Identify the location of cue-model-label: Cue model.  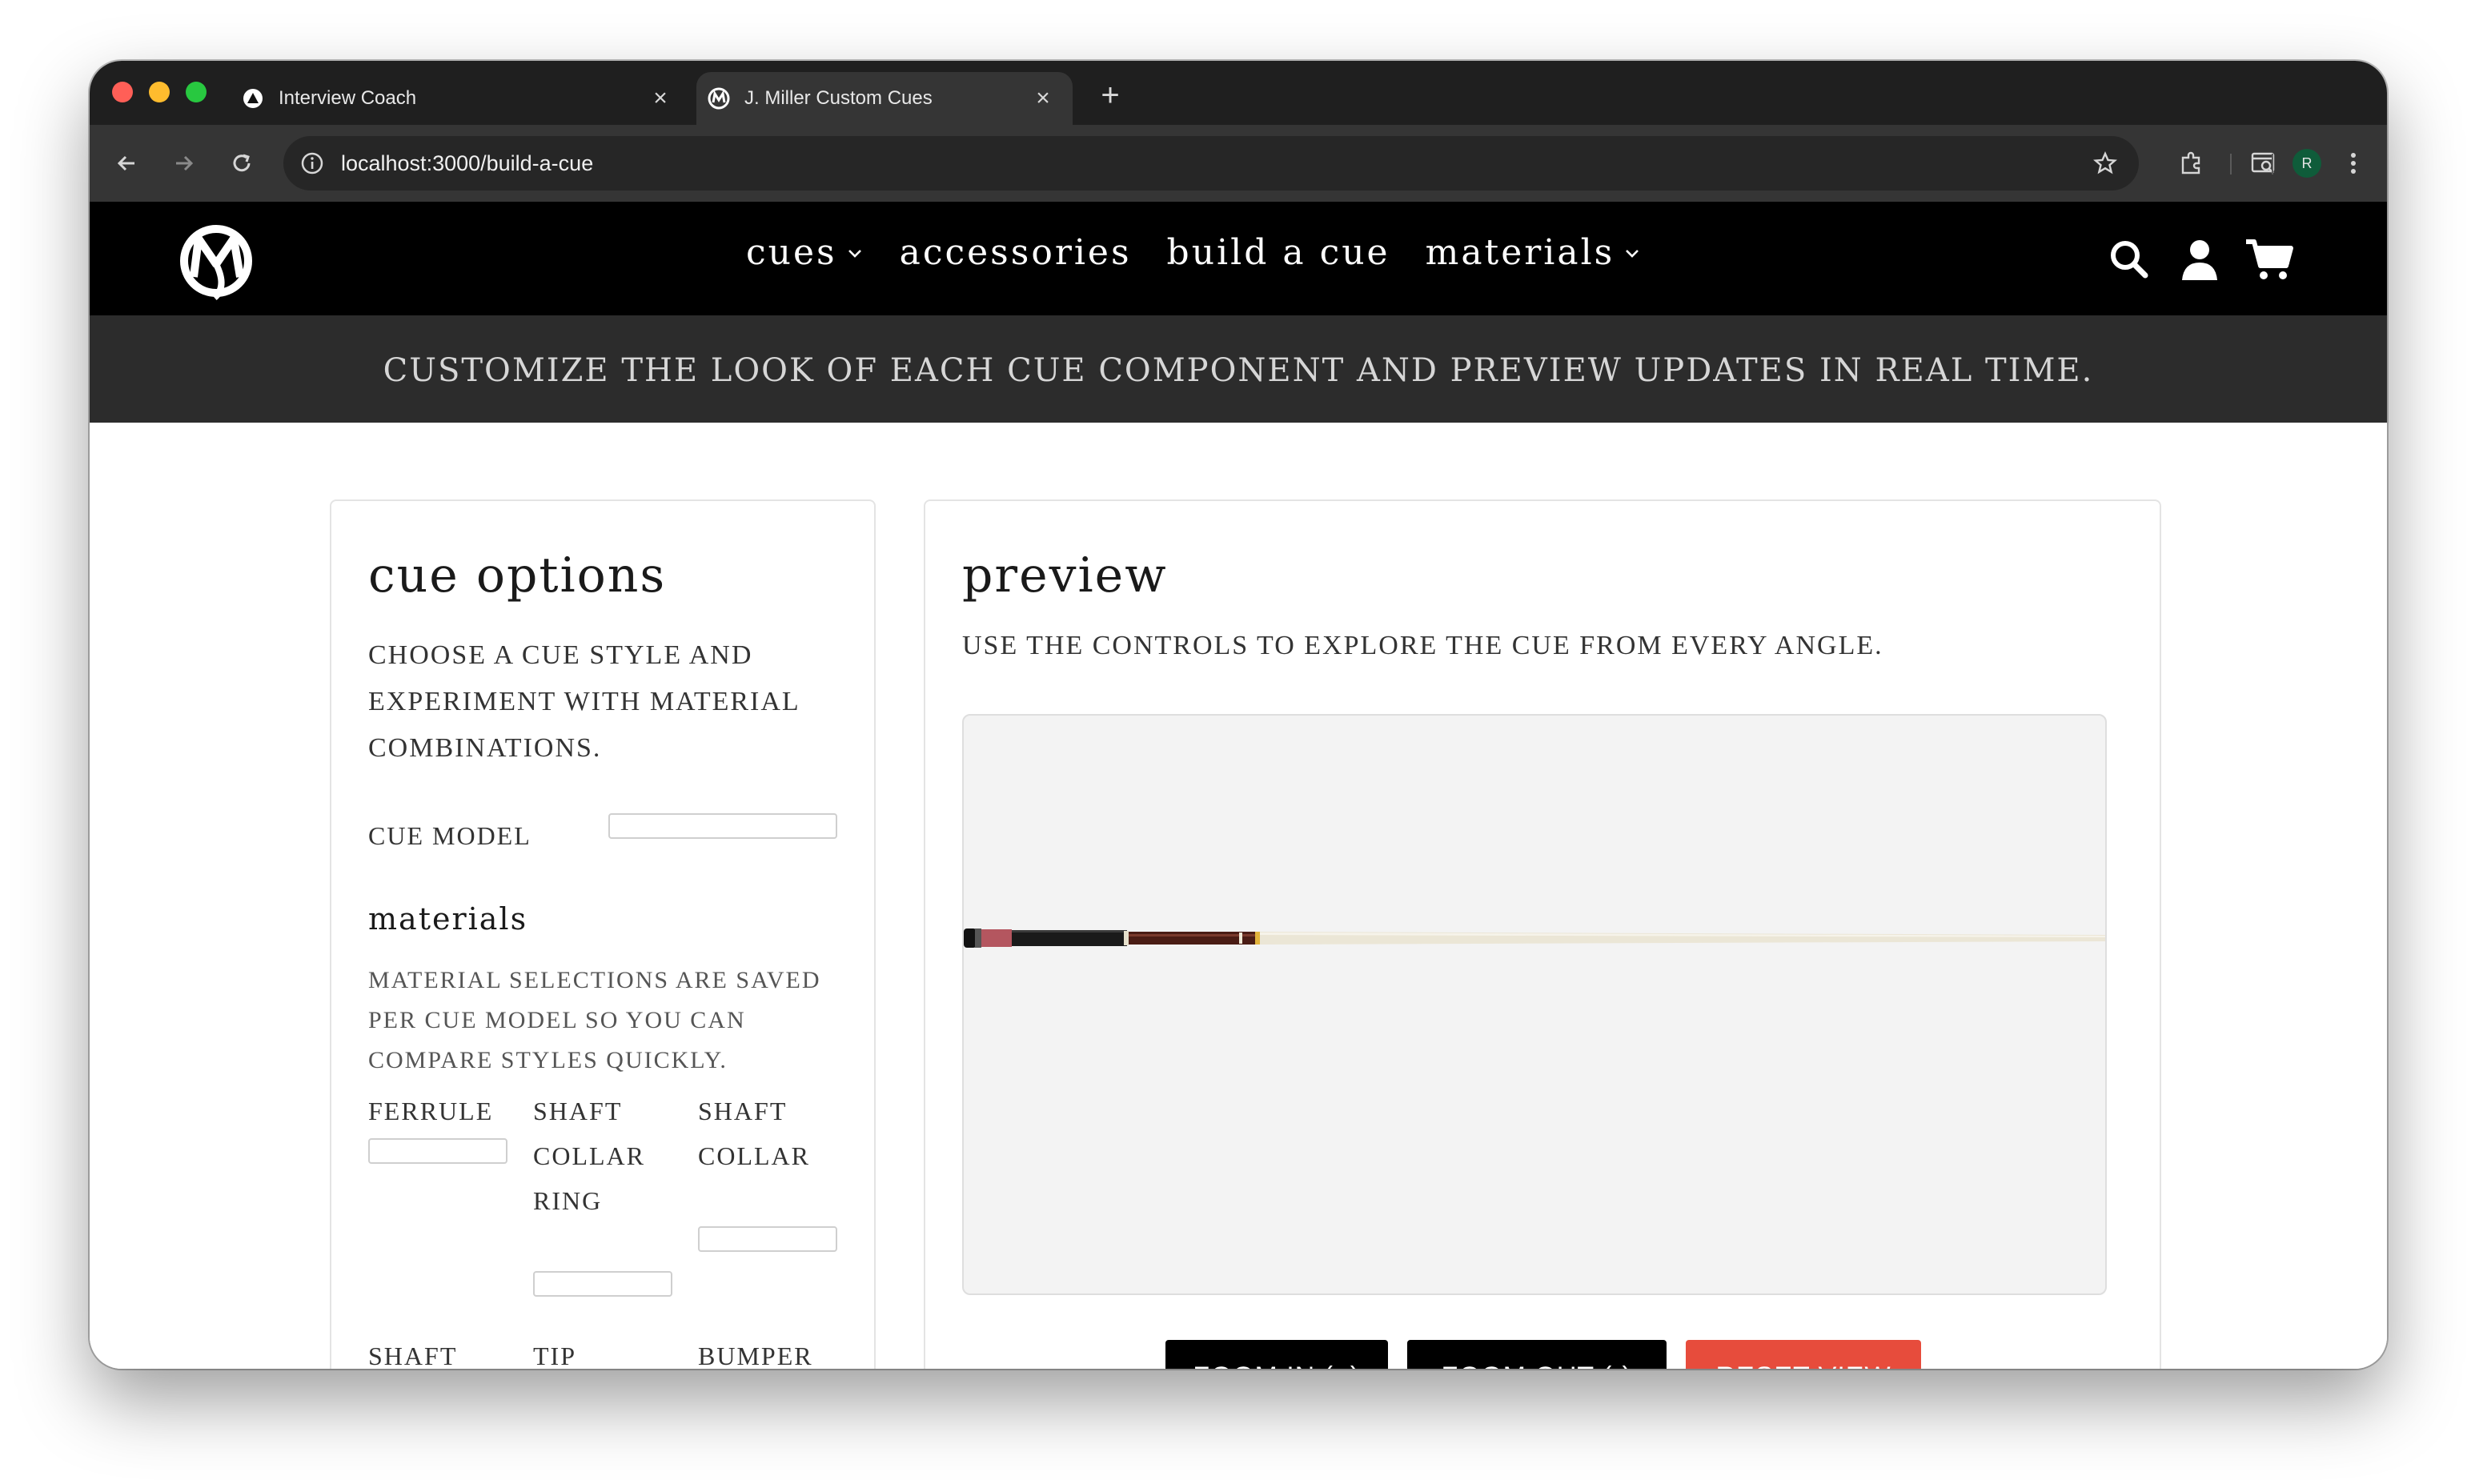
(450, 835).